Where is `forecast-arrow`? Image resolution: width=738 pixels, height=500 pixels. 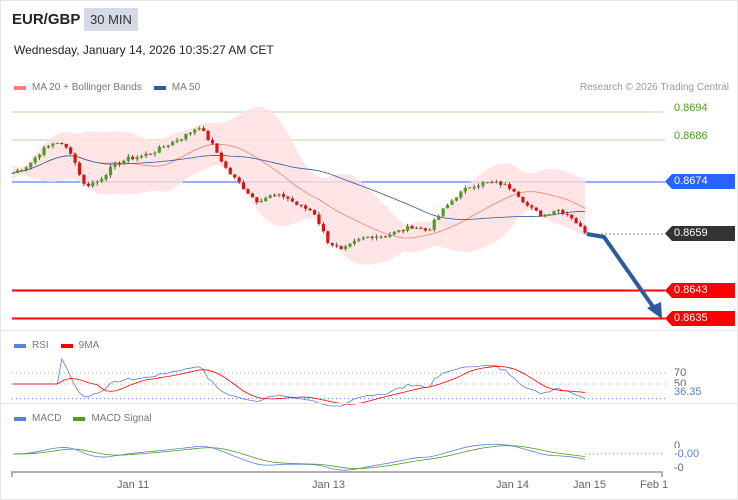
forecast-arrow is located at coordinates (622, 272).